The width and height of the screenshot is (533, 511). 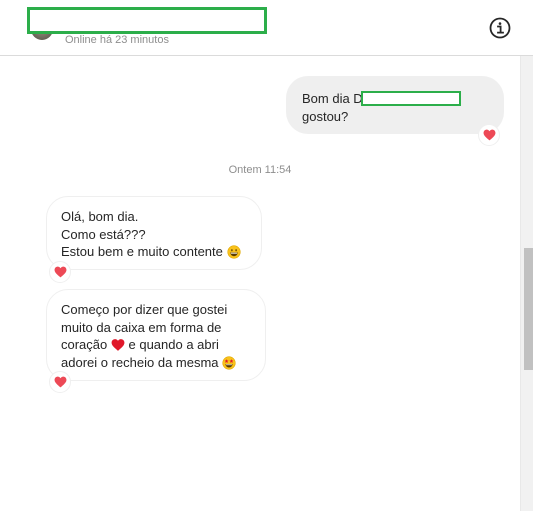 I want to click on message-line: Começo por dizer que gostei, so click(x=144, y=309).